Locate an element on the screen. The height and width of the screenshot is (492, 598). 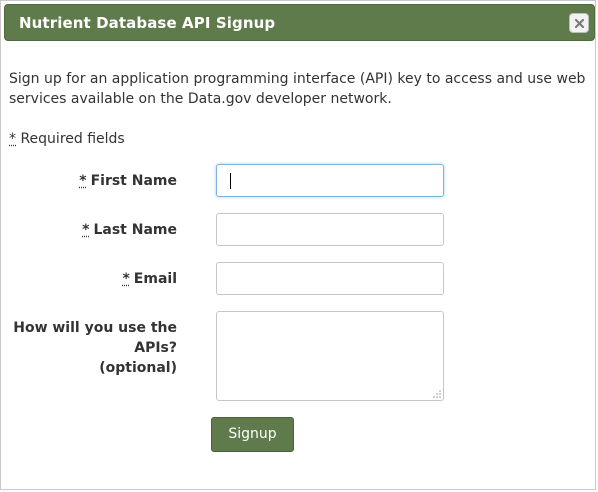
dialog-titlebar: Nutrient Database API Signup is located at coordinates (299, 22).